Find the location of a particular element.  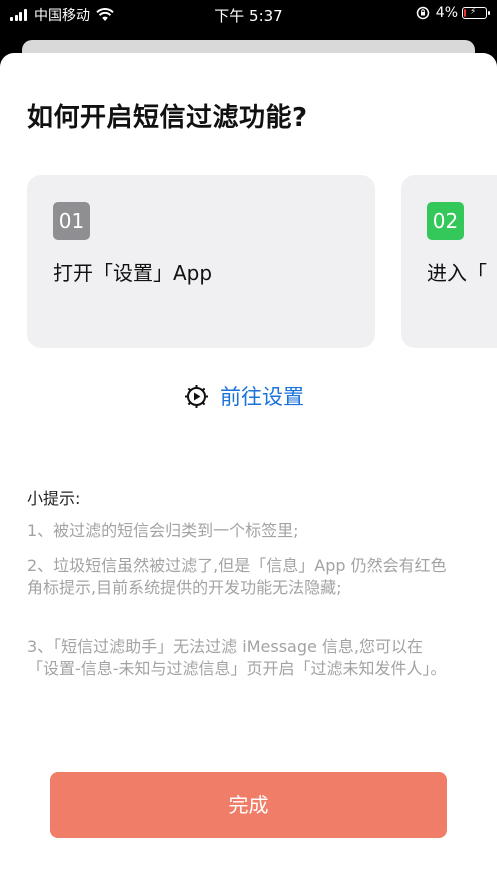

step-text: 进入「 is located at coordinates (457, 273).